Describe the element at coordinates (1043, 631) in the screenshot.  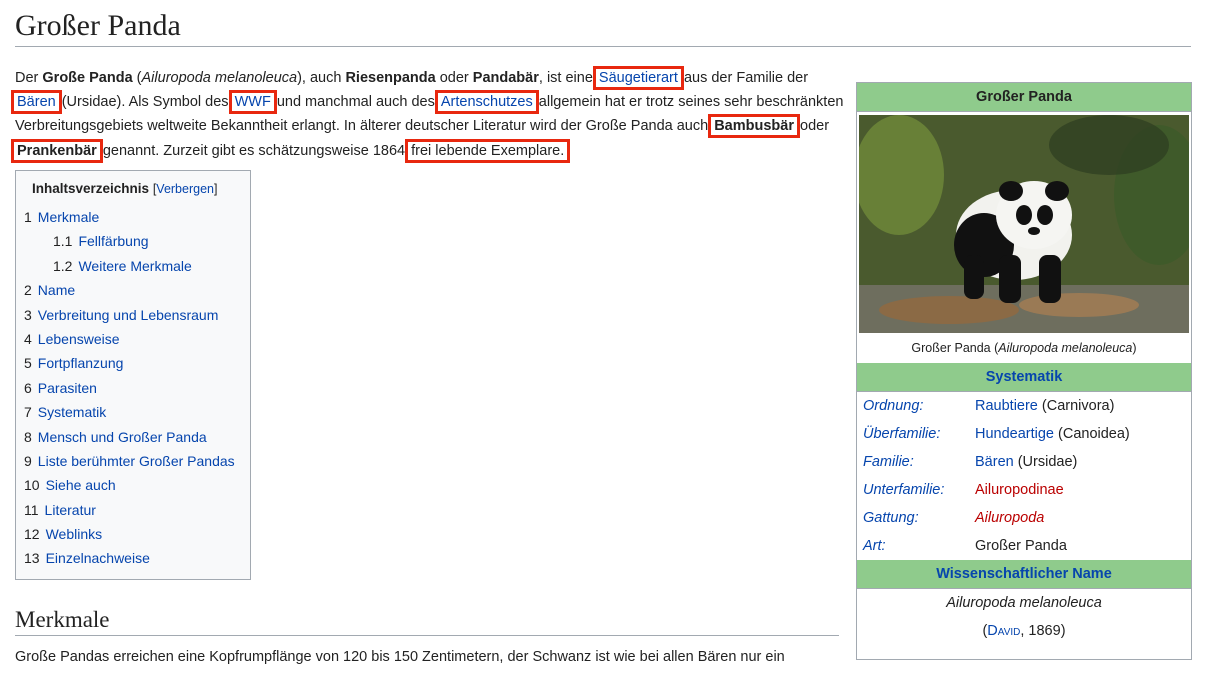
I see `author-year: , 1869)` at that location.